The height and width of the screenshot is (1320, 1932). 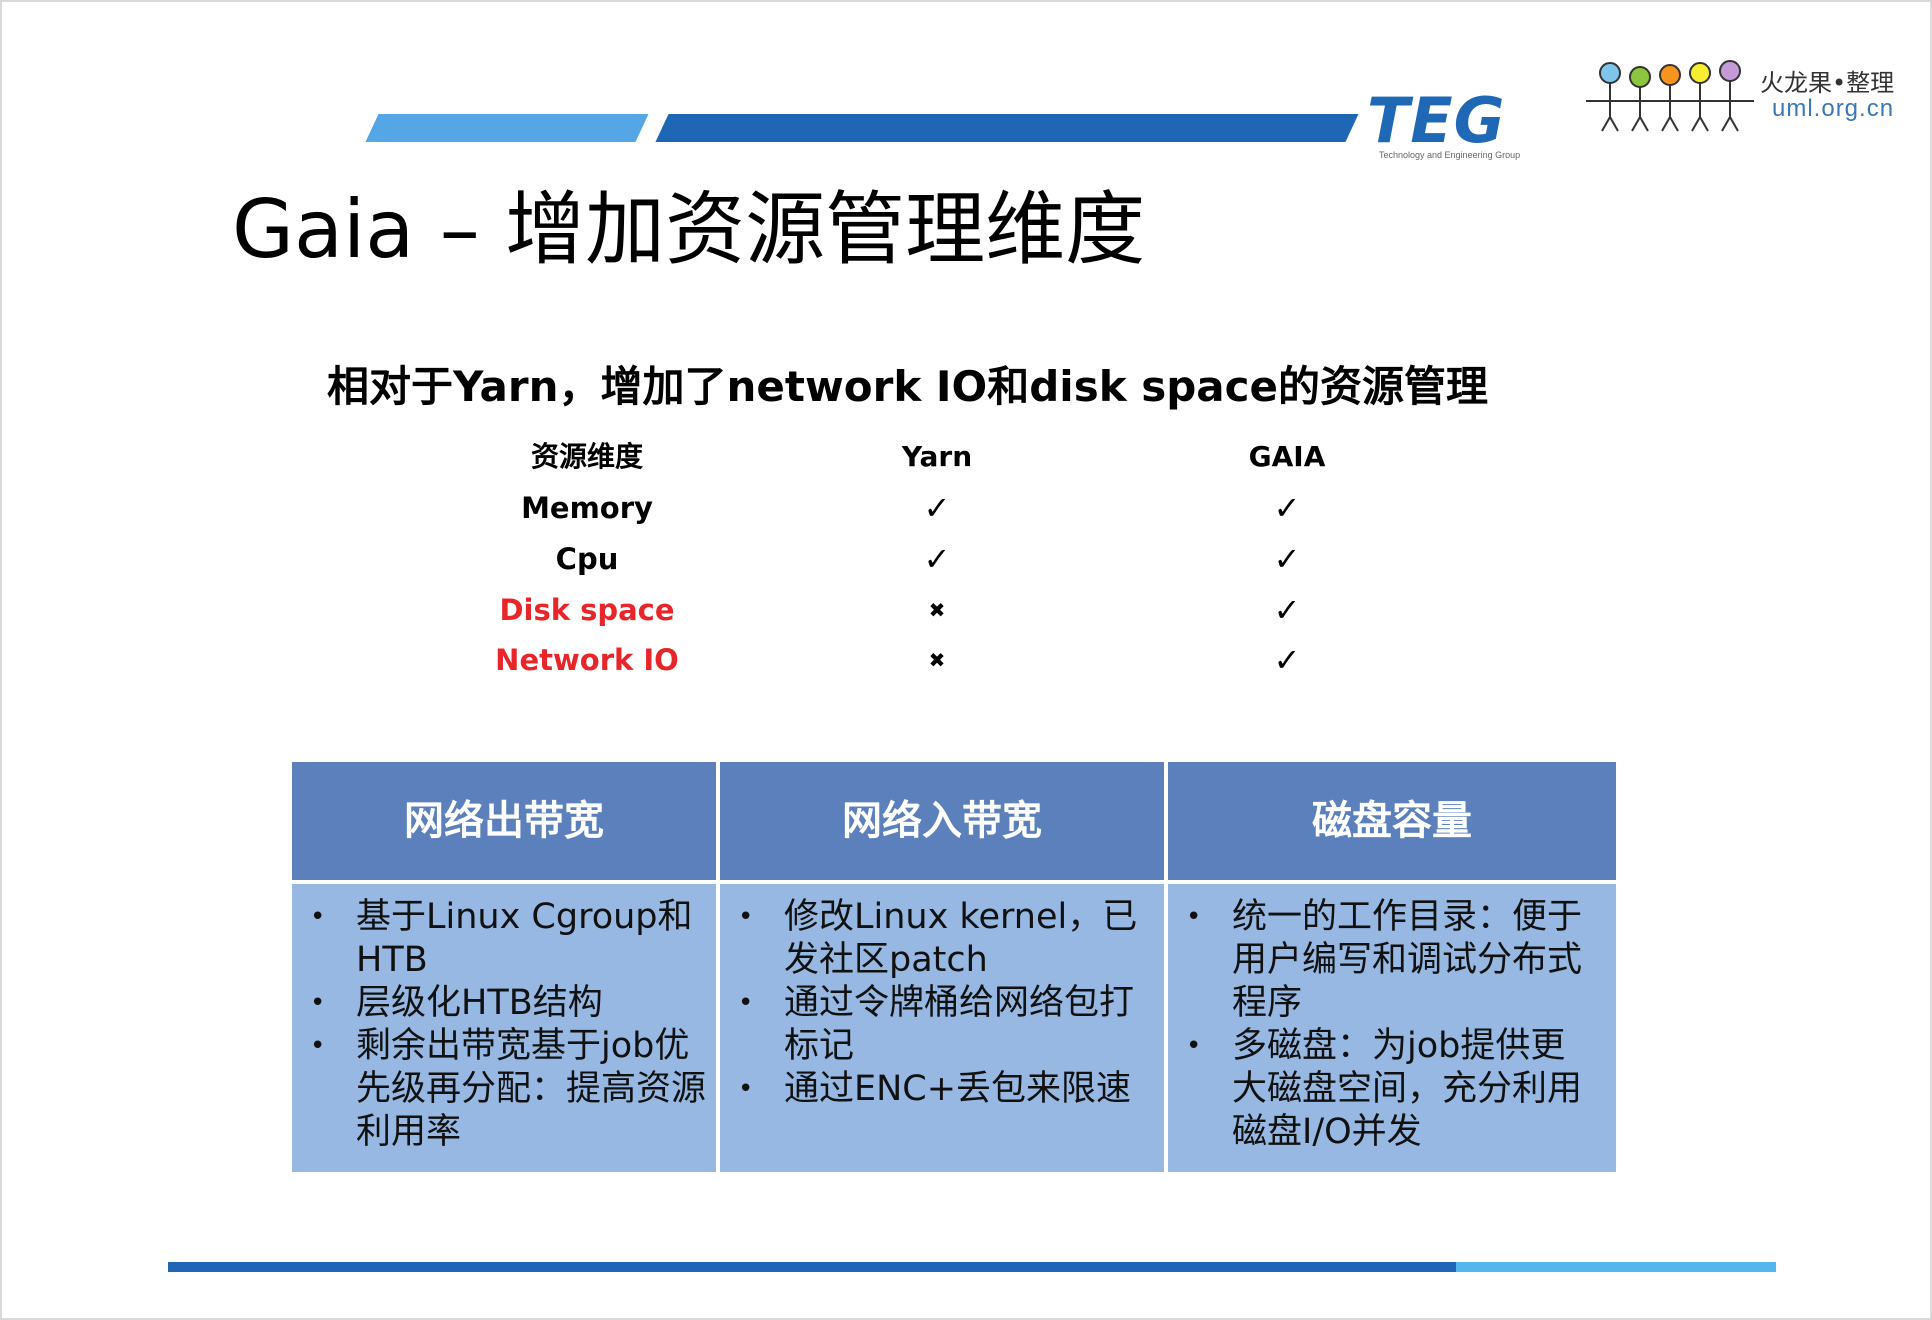 What do you see at coordinates (967, 559) in the screenshot?
I see `comparison-row-cpu: Cpu ✓ ✓` at bounding box center [967, 559].